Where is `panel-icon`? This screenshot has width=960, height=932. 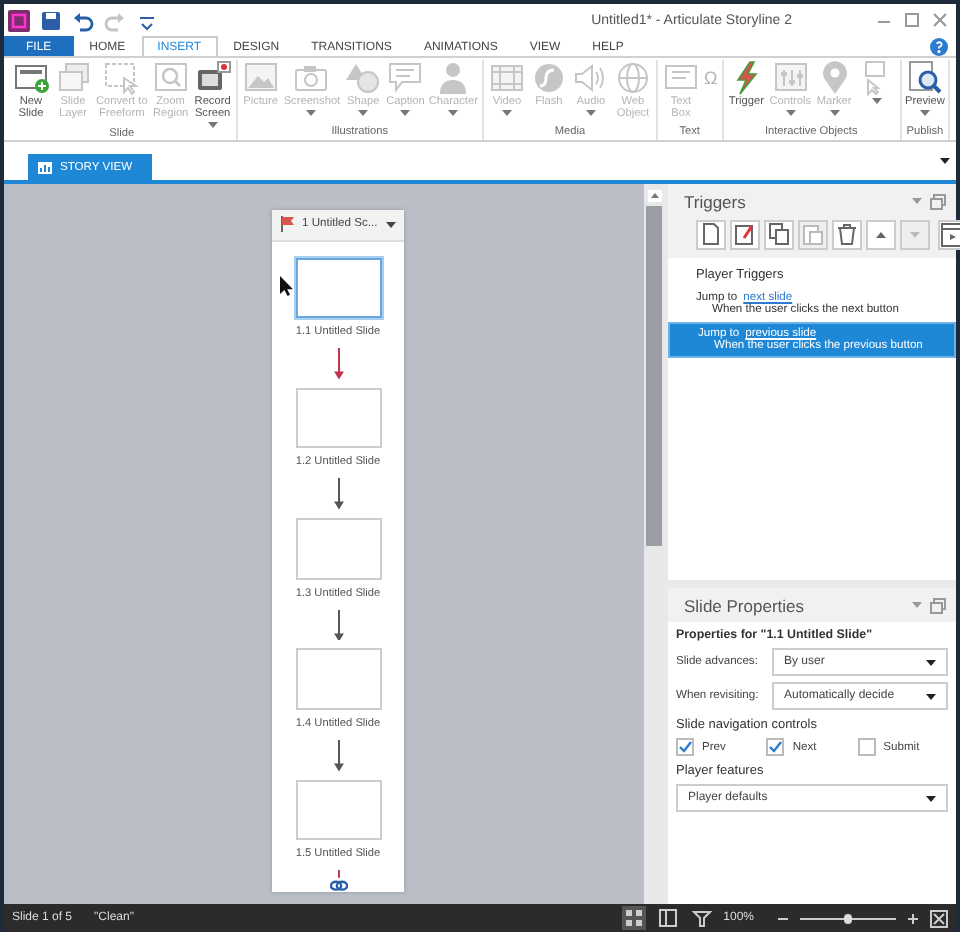 panel-icon is located at coordinates (950, 235).